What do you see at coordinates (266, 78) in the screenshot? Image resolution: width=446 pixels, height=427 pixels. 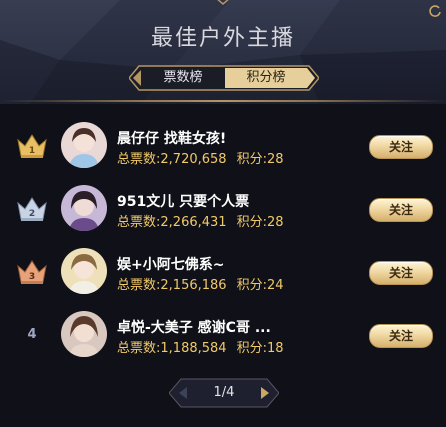 I see `tab-points: 积分榜` at bounding box center [266, 78].